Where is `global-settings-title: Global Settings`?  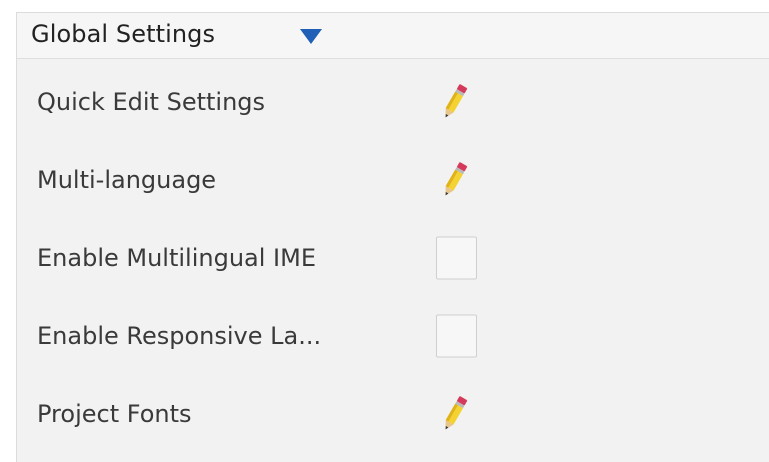
global-settings-title: Global Settings is located at coordinates (123, 34).